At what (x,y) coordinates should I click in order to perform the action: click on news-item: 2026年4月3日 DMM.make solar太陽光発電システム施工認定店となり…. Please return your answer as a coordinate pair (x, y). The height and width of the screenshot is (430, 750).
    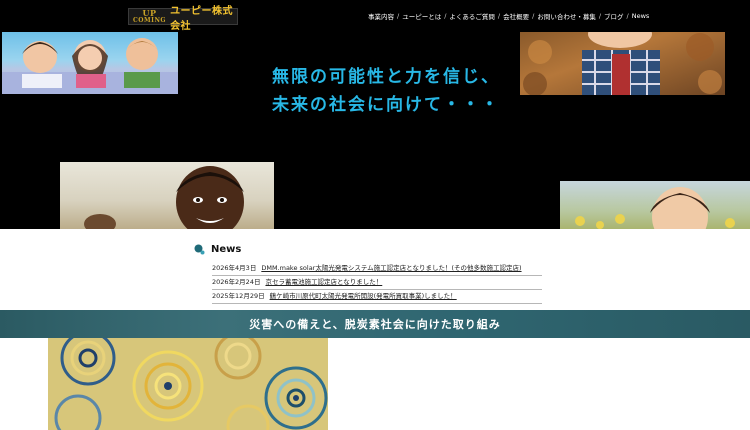
    Looking at the image, I should click on (377, 269).